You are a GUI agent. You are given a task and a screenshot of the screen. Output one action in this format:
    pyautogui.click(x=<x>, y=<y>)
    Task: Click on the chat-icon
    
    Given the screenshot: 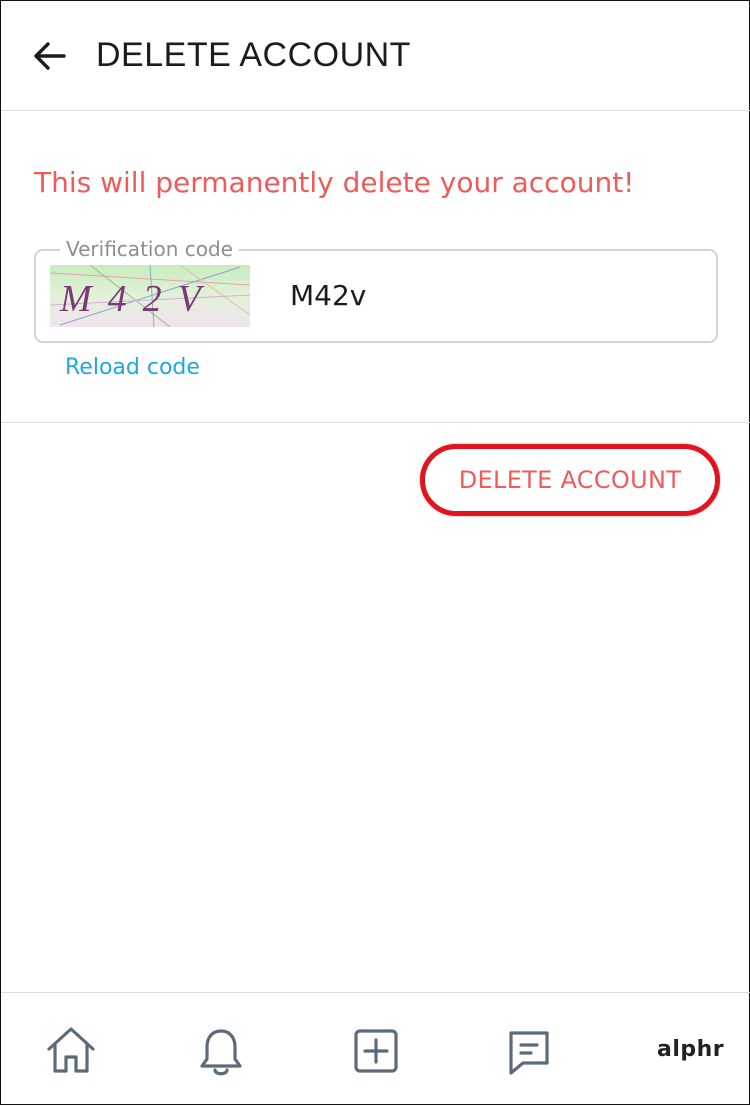 What is the action you would take?
    pyautogui.click(x=529, y=1053)
    